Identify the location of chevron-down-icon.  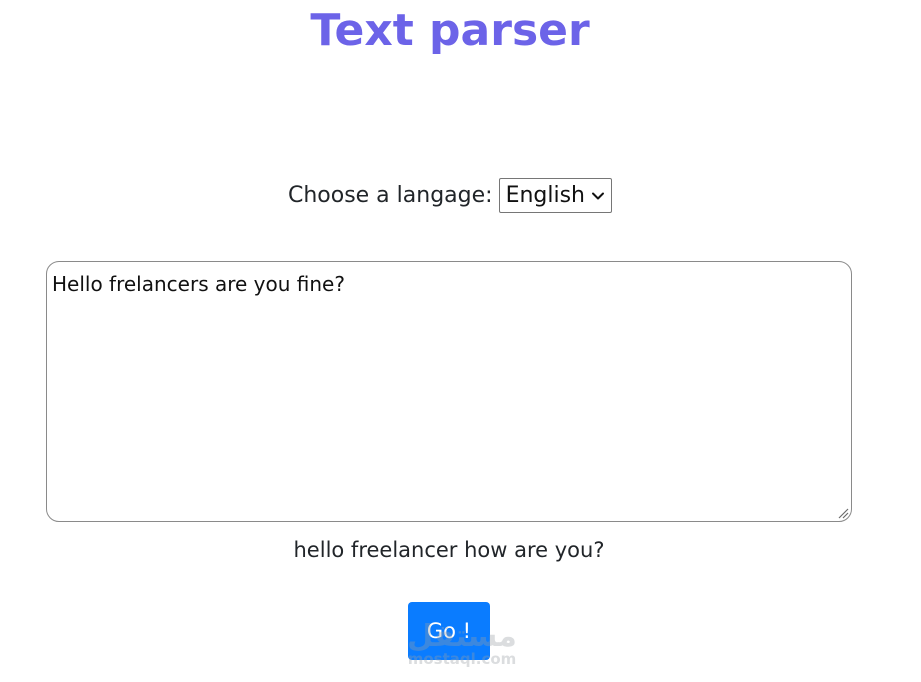
(598, 195).